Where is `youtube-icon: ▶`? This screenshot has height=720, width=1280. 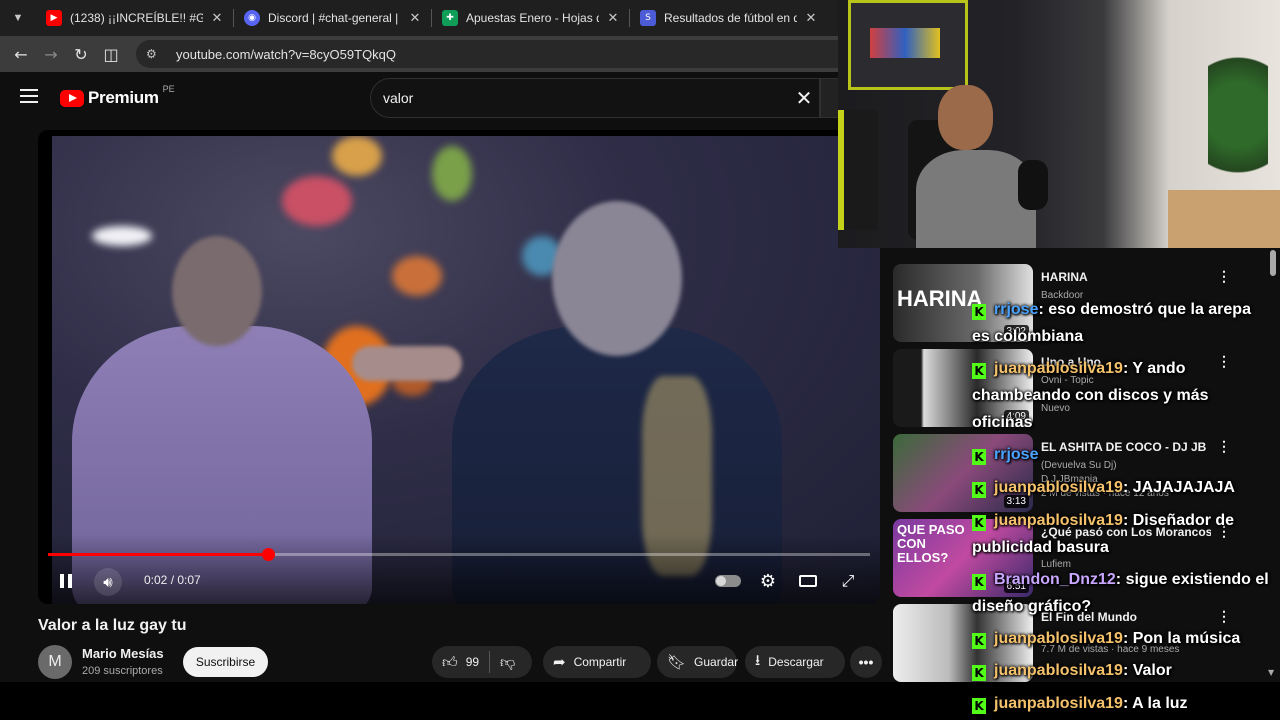 youtube-icon: ▶ is located at coordinates (54, 18).